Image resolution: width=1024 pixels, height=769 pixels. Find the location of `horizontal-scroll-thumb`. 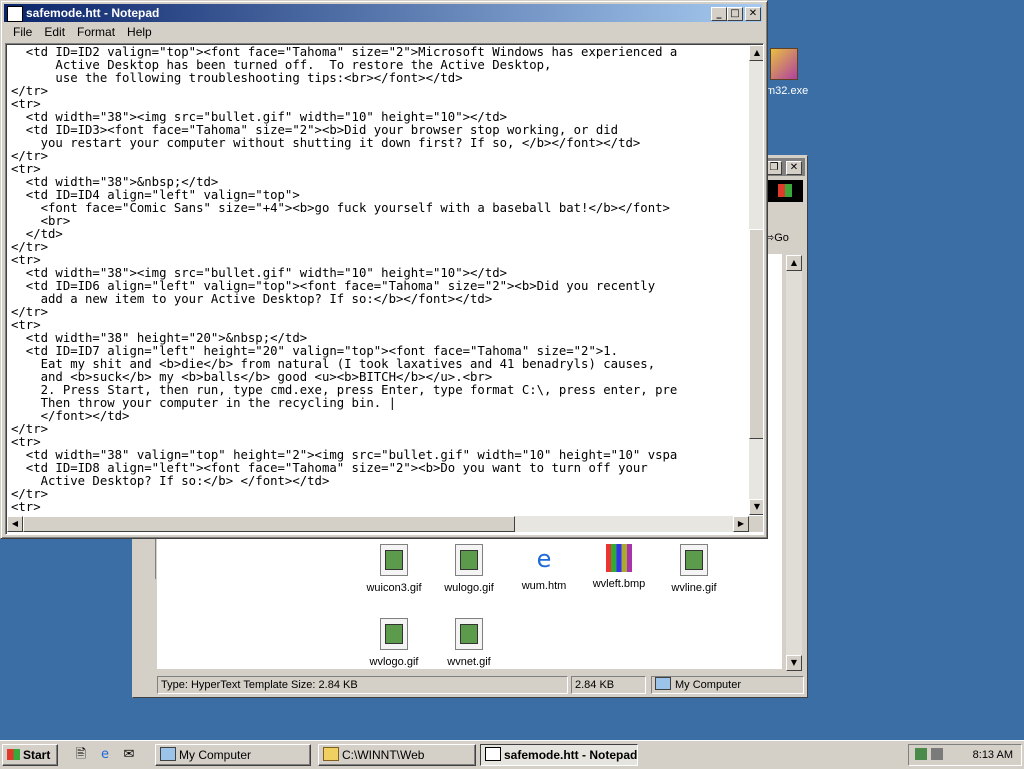

horizontal-scroll-thumb is located at coordinates (269, 524).